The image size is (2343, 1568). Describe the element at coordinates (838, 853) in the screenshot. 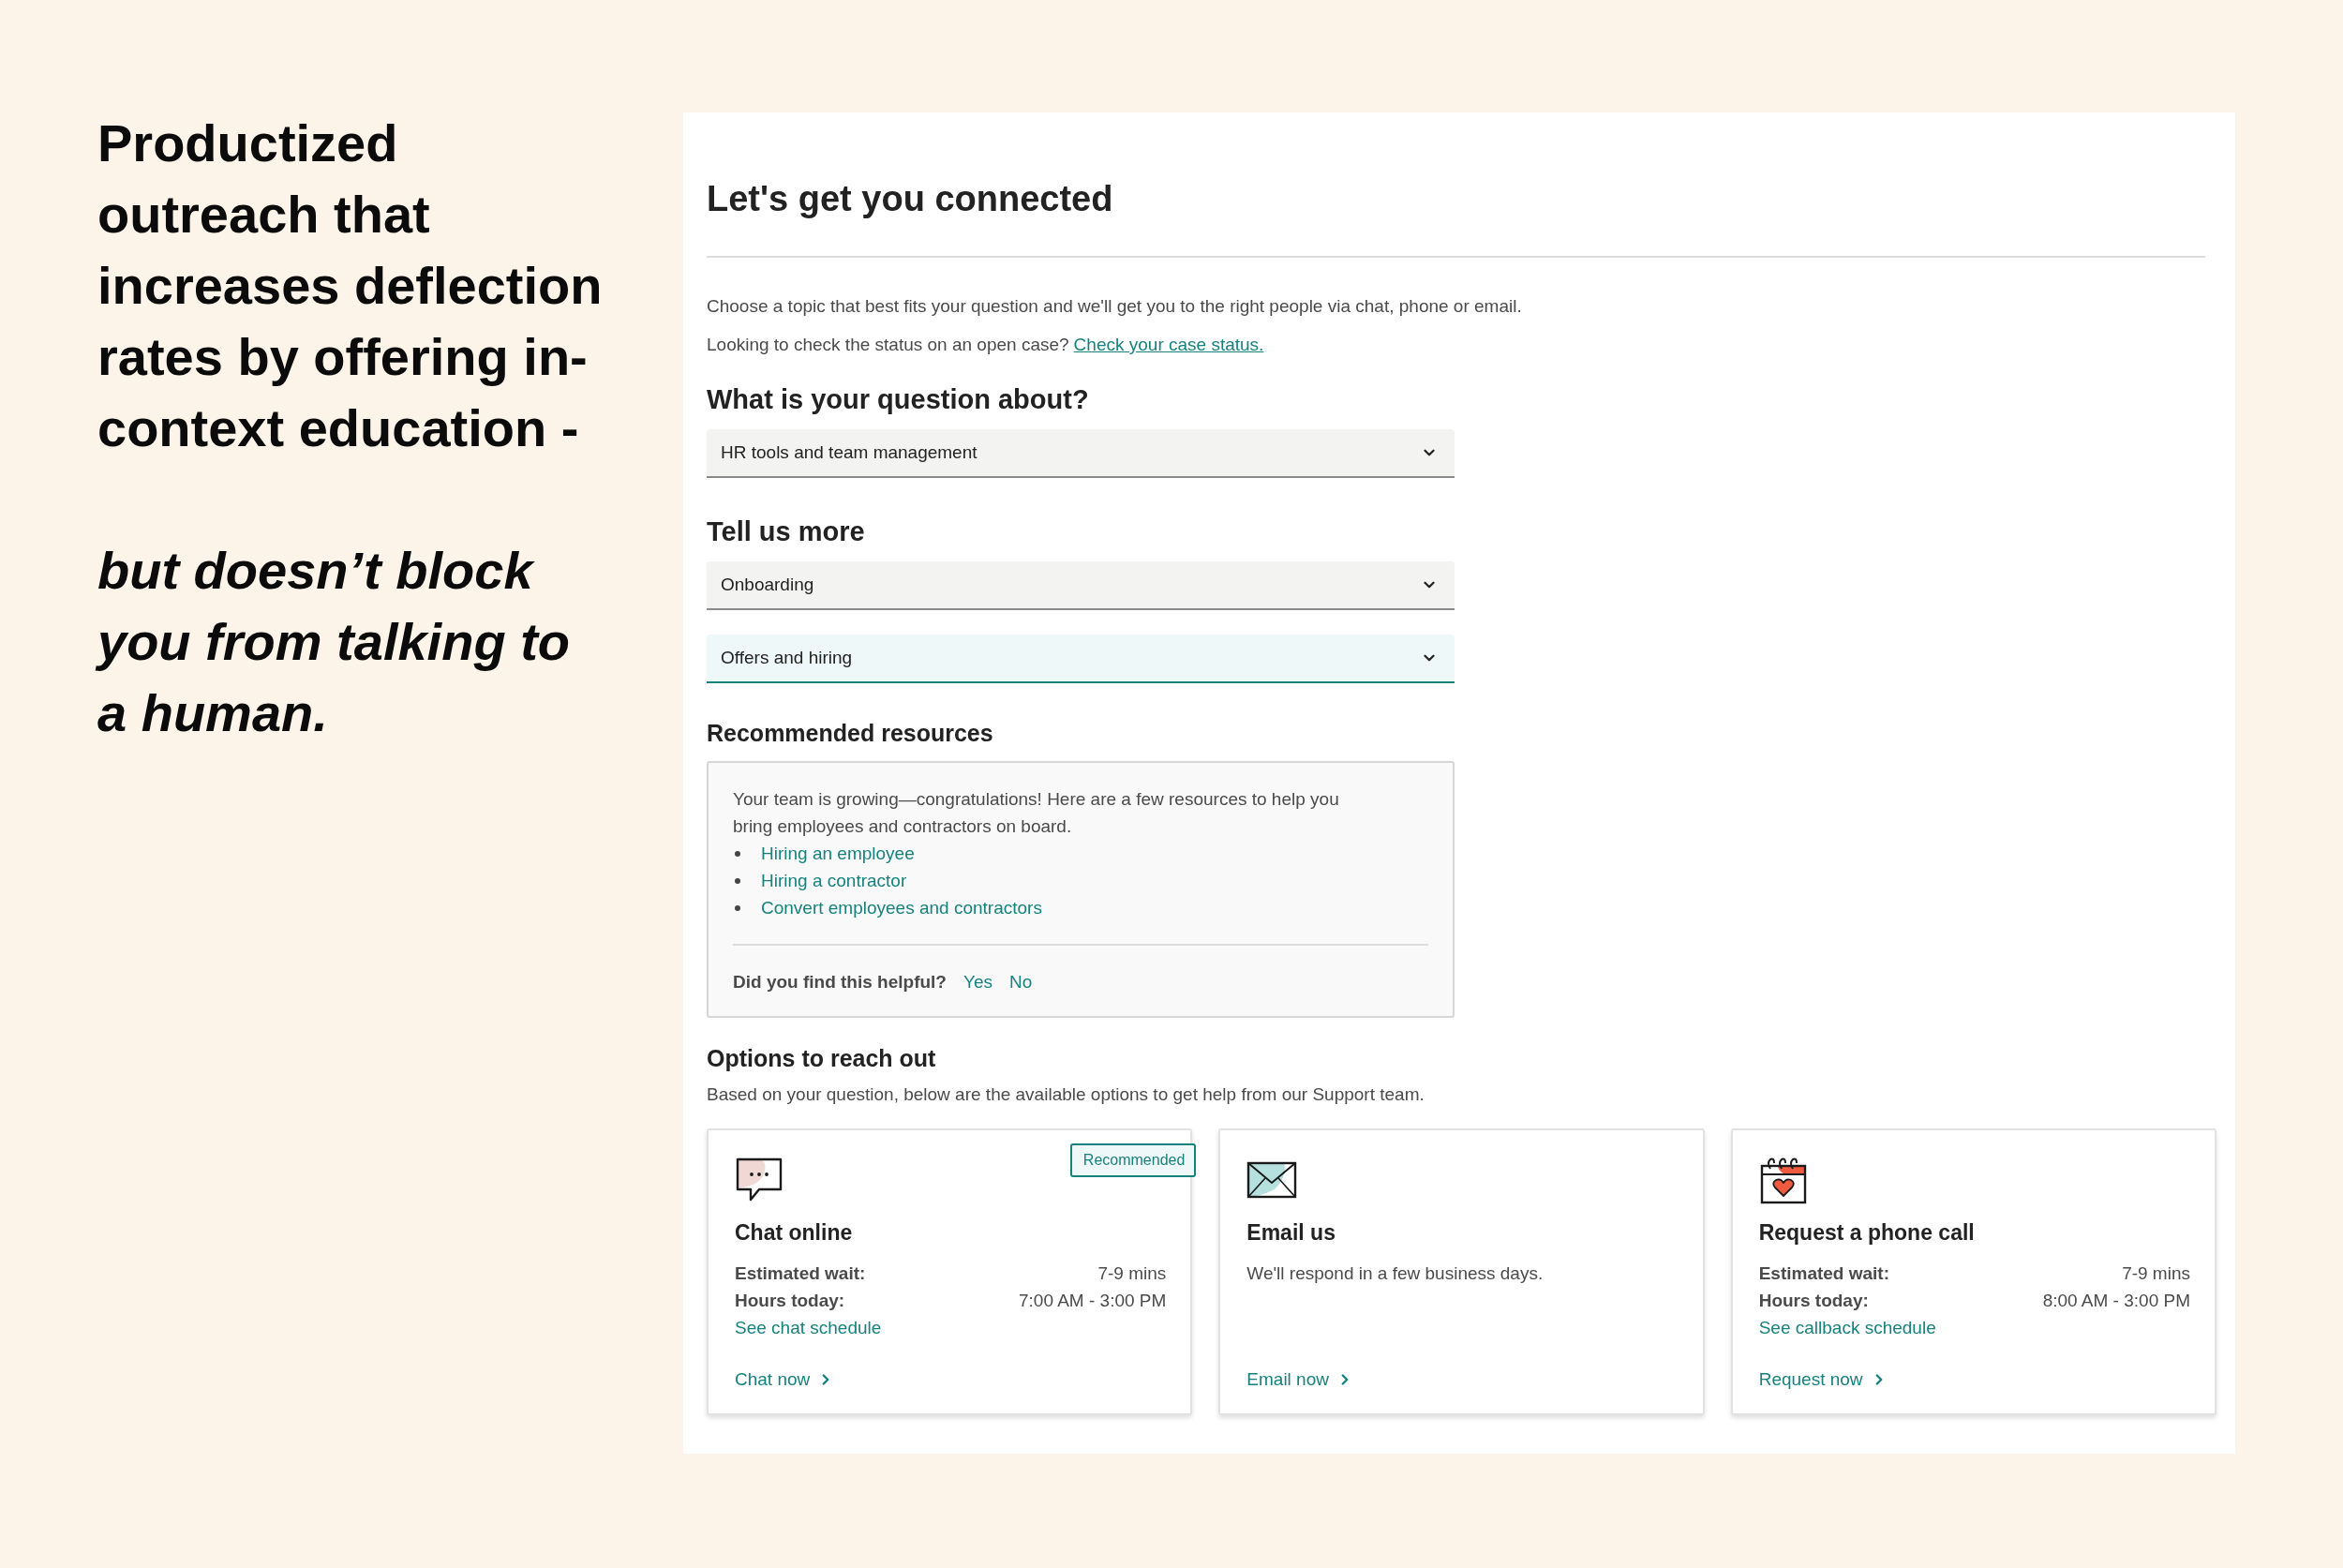

I see `resource-link: Hiring an employee` at that location.